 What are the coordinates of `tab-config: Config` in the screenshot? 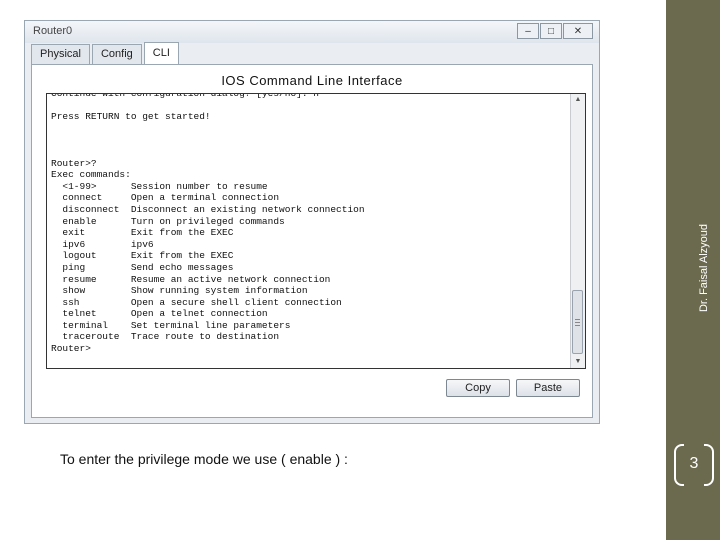 It's located at (116, 54).